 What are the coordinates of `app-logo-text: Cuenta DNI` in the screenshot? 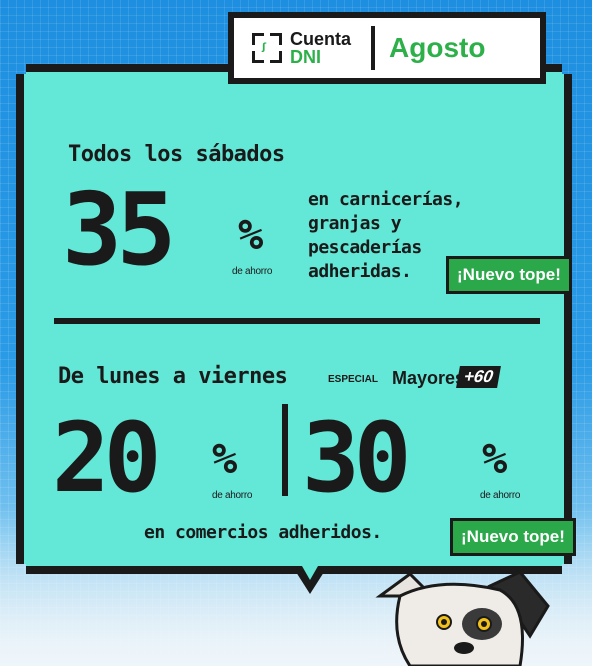 It's located at (320, 48).